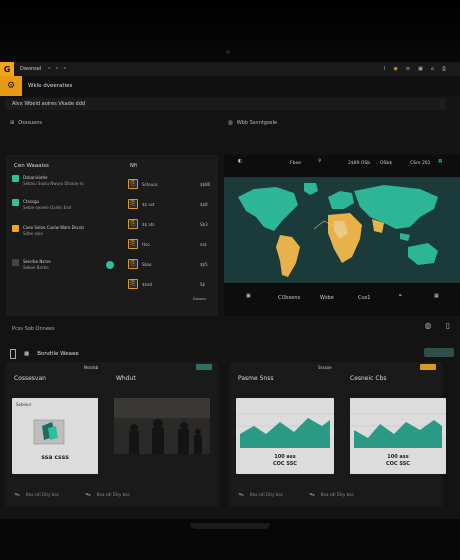  I want to click on map-tab: CSre 201, so click(420, 163).